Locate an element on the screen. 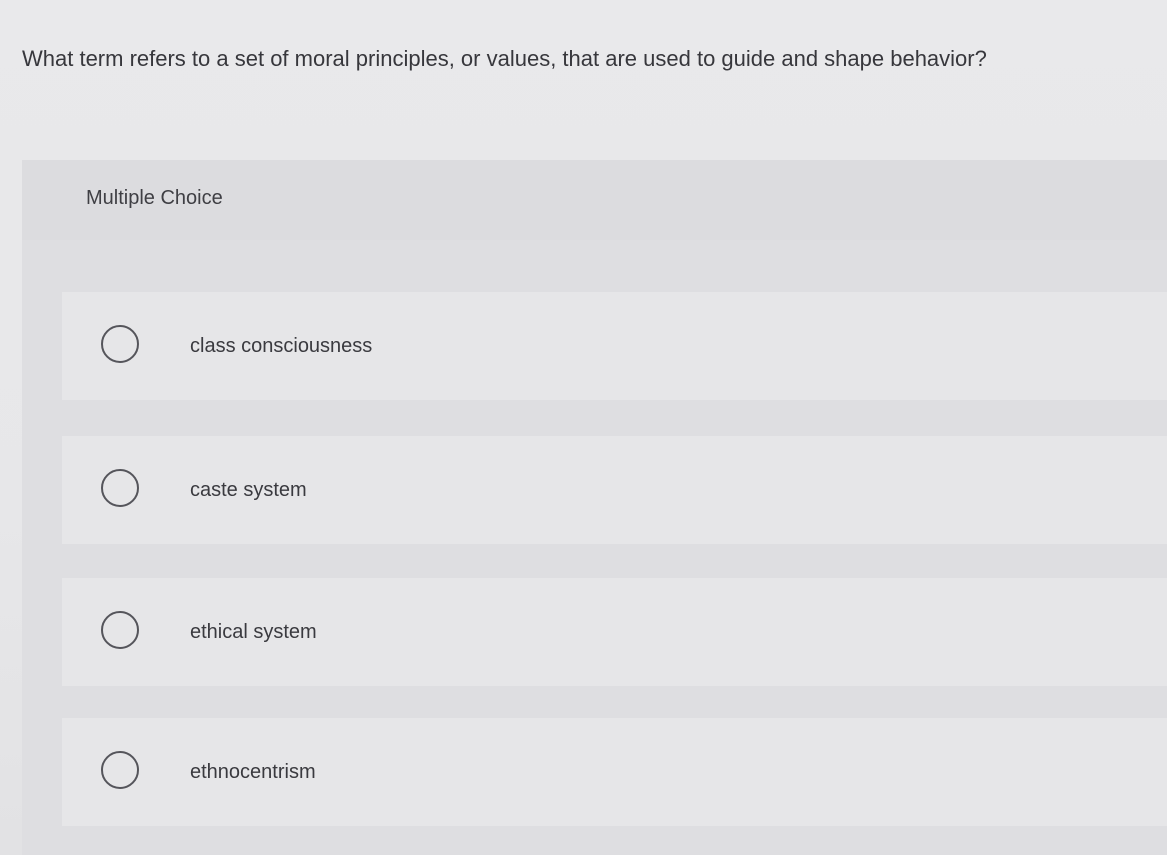 The image size is (1167, 855). answer-option-ethical-system: ethical system is located at coordinates (614, 632).